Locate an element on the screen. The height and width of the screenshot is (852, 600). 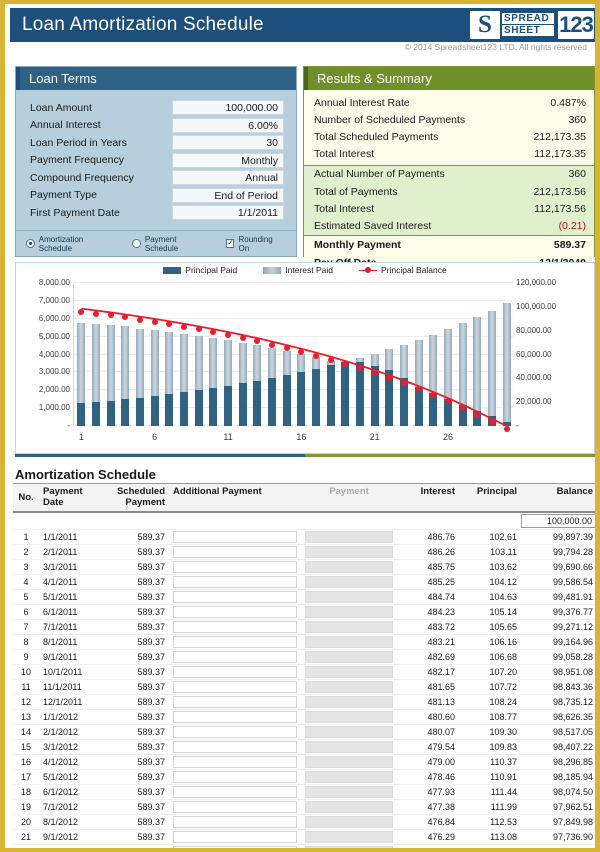
loan-term-input: Annual is located at coordinates (228, 178).